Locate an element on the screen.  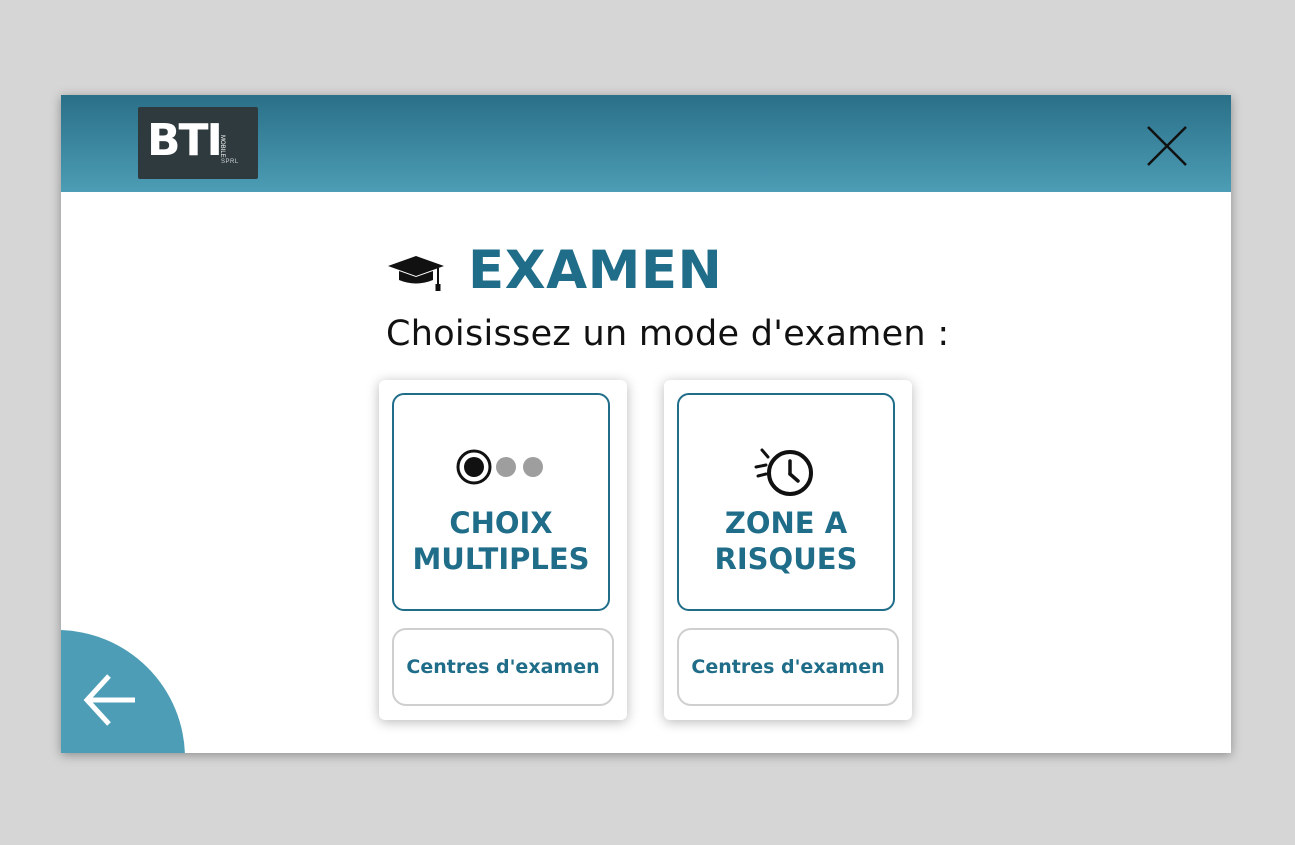
logo-vertical-text: MOBILE is located at coordinates (222, 146).